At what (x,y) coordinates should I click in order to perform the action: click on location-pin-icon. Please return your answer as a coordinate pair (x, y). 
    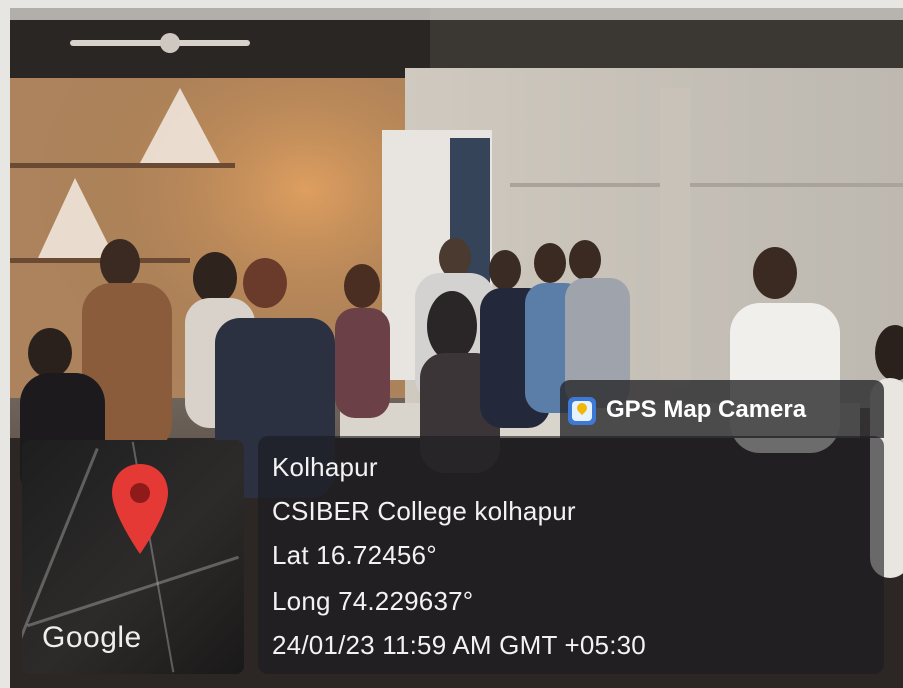
    Looking at the image, I should click on (140, 509).